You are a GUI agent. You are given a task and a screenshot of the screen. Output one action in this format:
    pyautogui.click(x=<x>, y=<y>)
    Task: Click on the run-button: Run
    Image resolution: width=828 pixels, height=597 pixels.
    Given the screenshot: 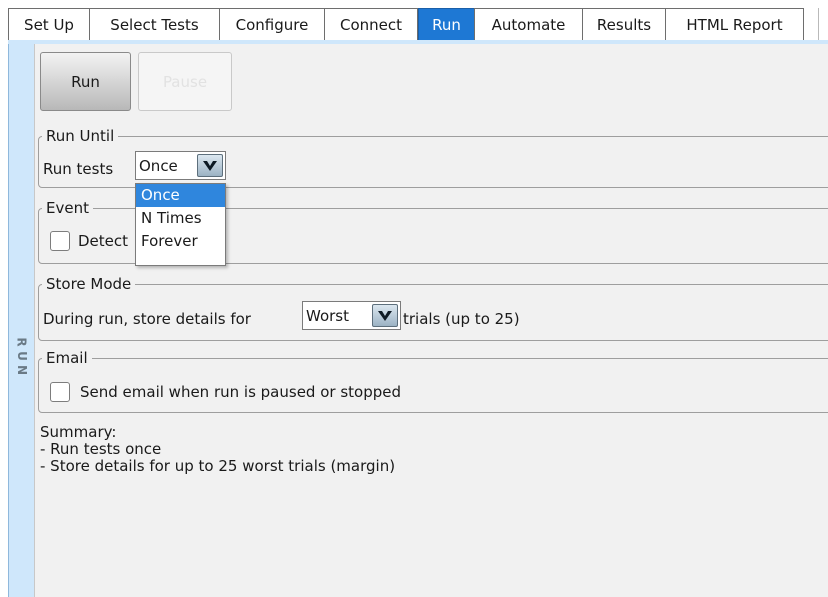 What is the action you would take?
    pyautogui.click(x=85, y=81)
    